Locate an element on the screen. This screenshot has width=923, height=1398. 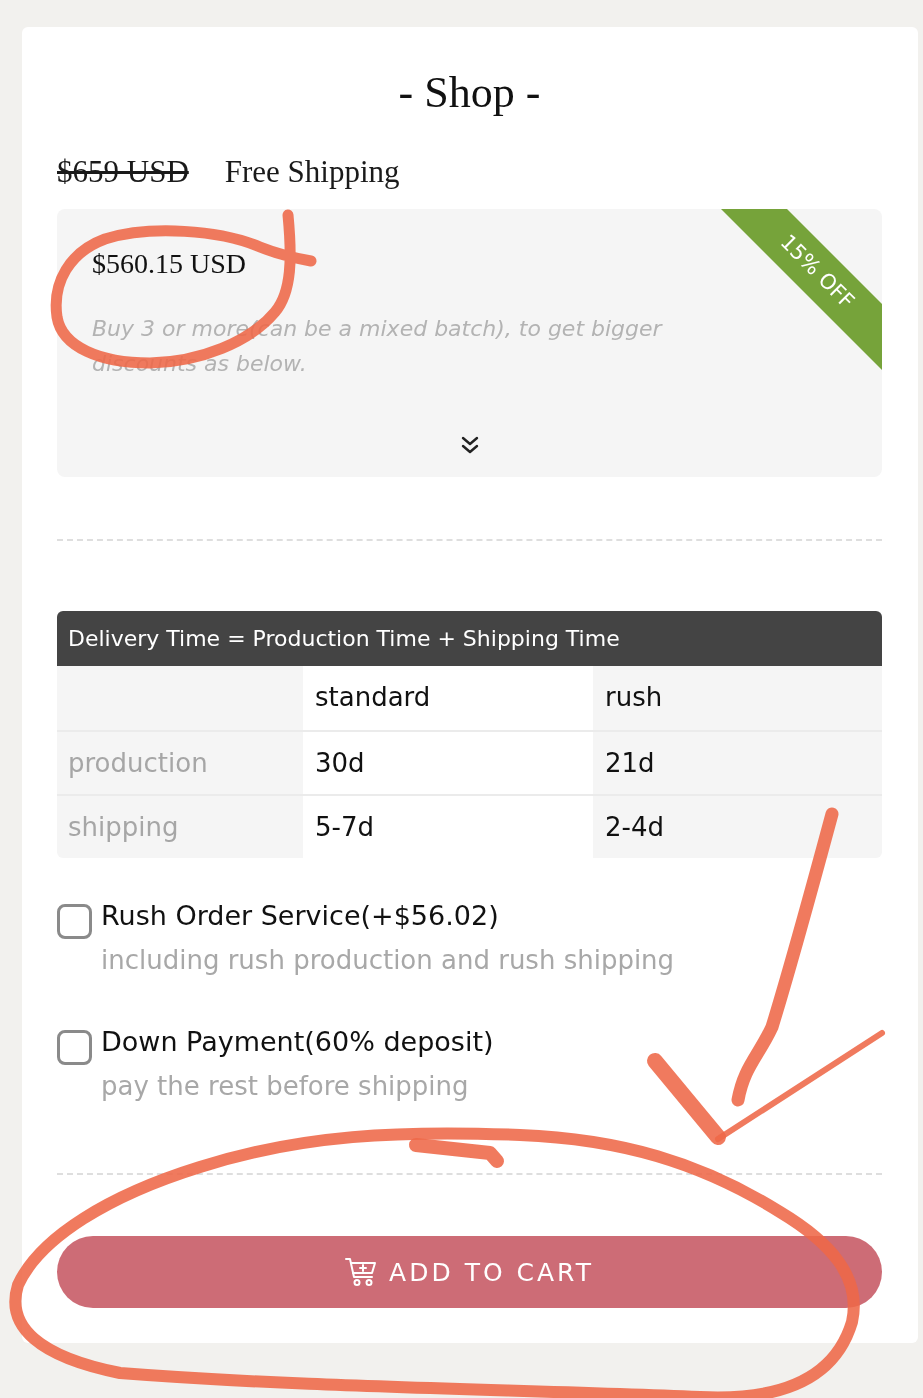
shop-title: - Shop - is located at coordinates (469, 93).